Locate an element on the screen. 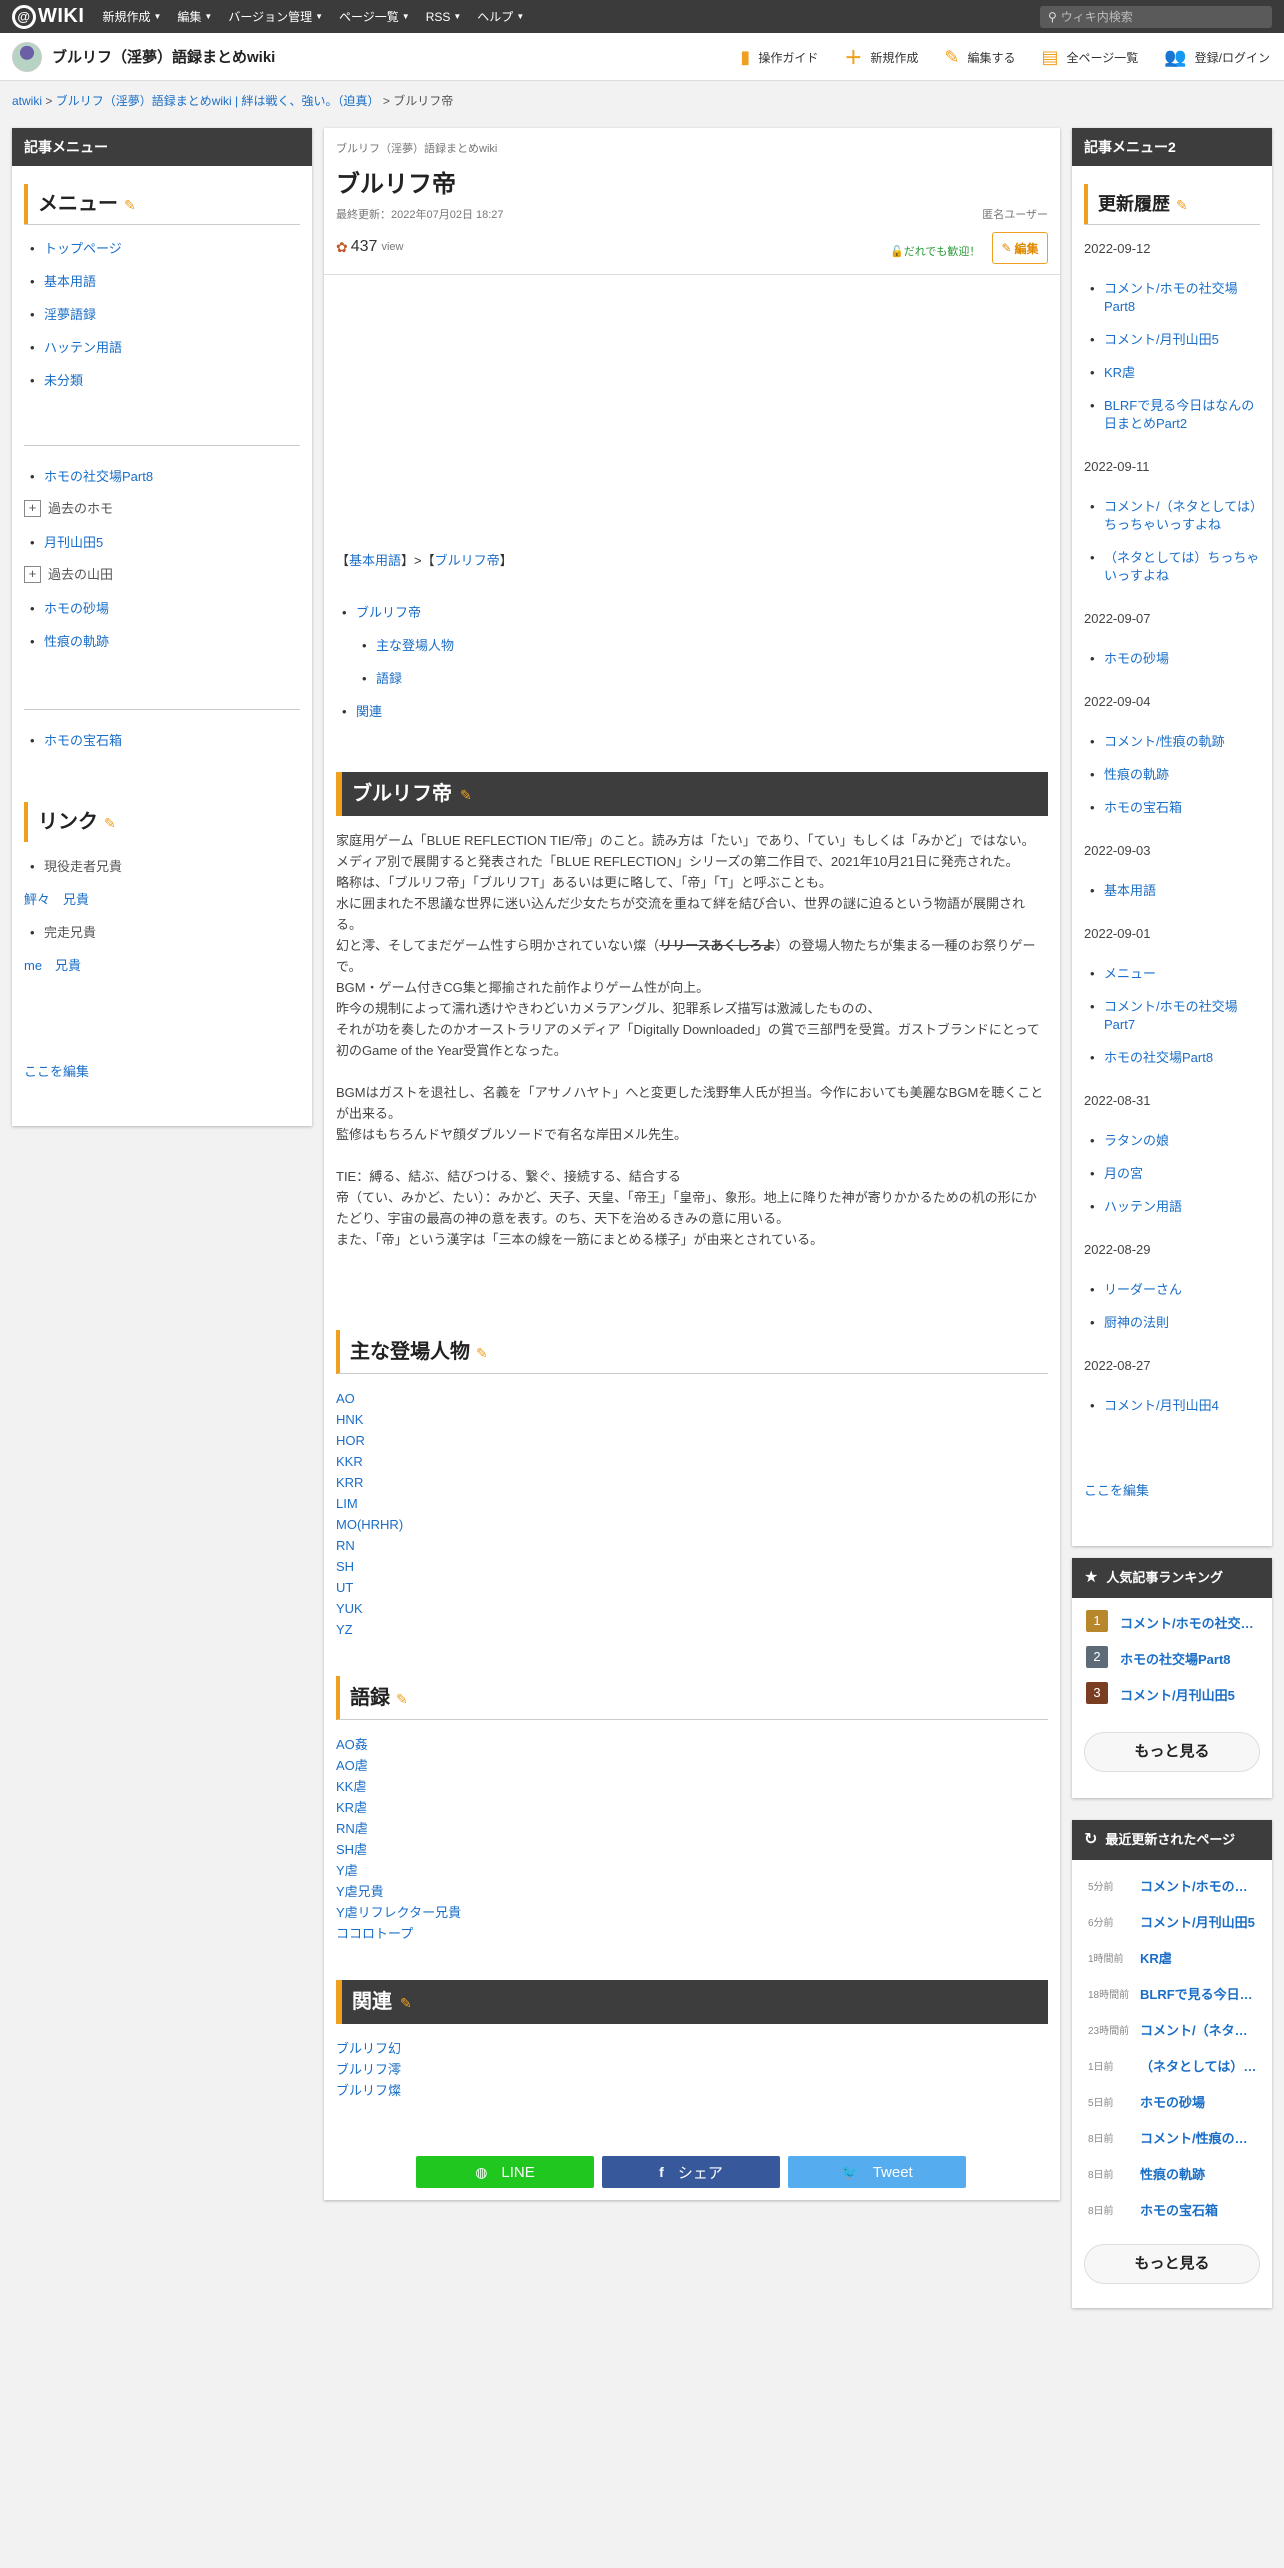 This screenshot has height=2568, width=1284. character-link: RN is located at coordinates (345, 1545).